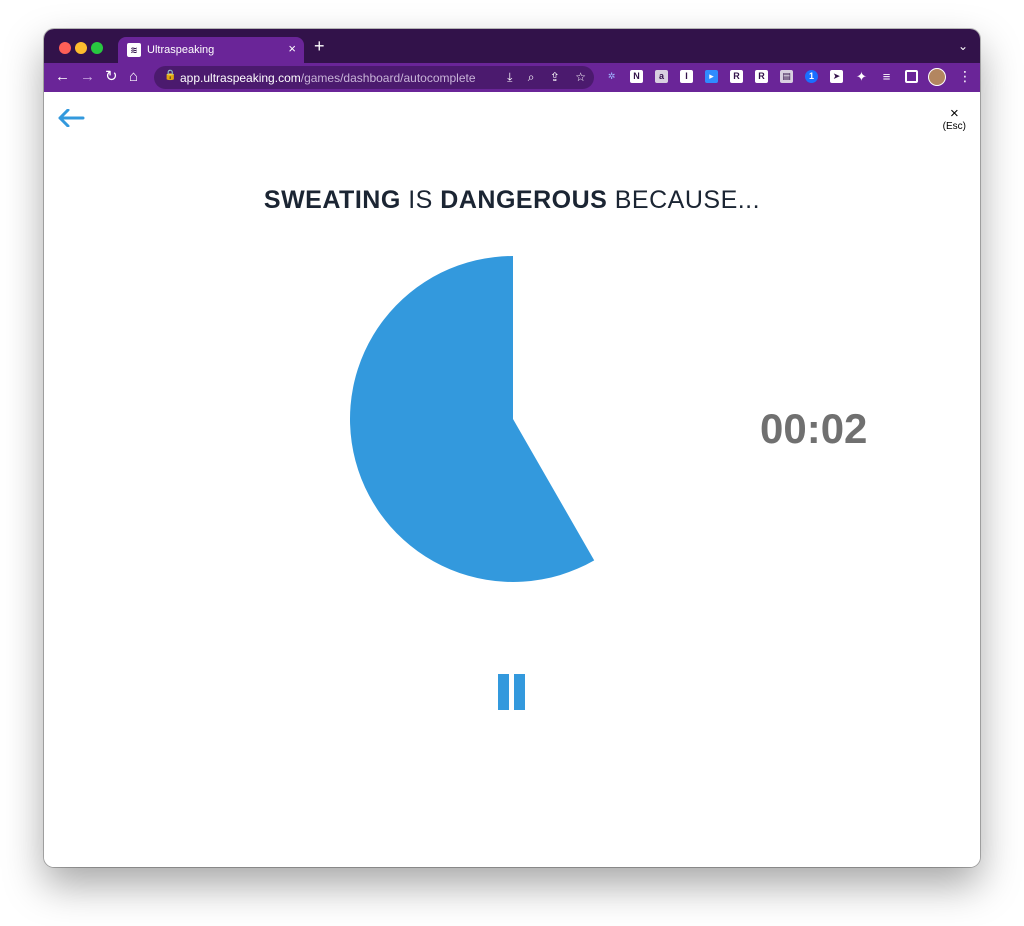 This screenshot has width=1024, height=926. I want to click on tab-strip: ≋ Ultraspeaking × + ⌄, so click(512, 46).